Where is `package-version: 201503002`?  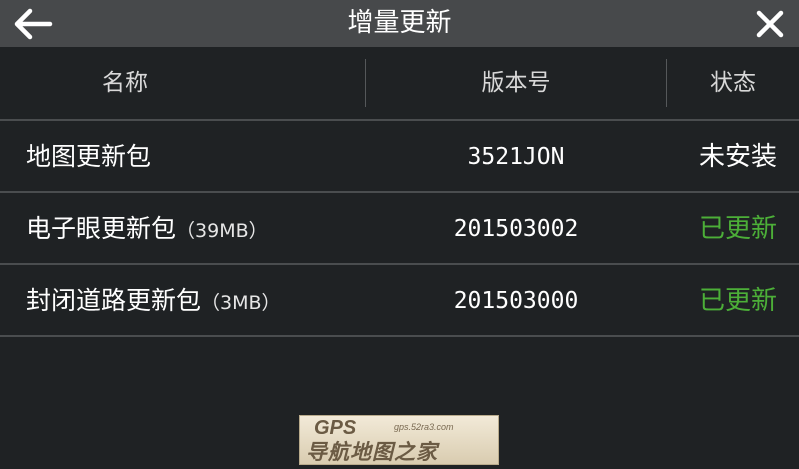
package-version: 201503002 is located at coordinates (516, 229).